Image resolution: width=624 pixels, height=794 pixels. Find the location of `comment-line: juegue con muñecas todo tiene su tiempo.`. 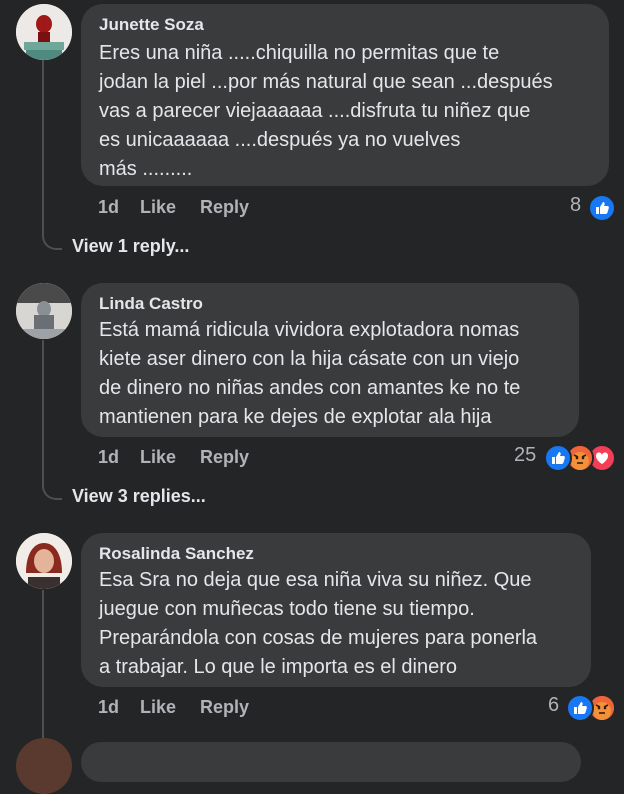

comment-line: juegue con muñecas todo tiene su tiempo. is located at coordinates (287, 609).